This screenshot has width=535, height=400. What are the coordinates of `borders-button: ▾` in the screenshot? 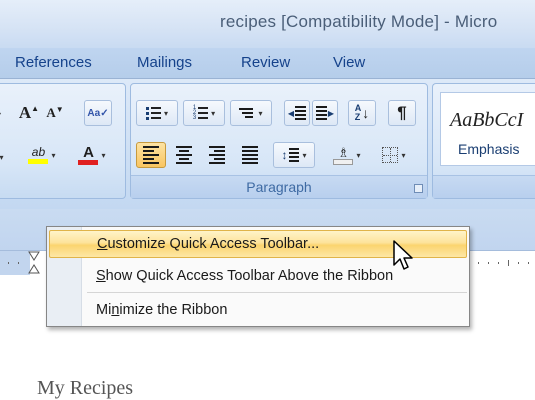 It's located at (394, 155).